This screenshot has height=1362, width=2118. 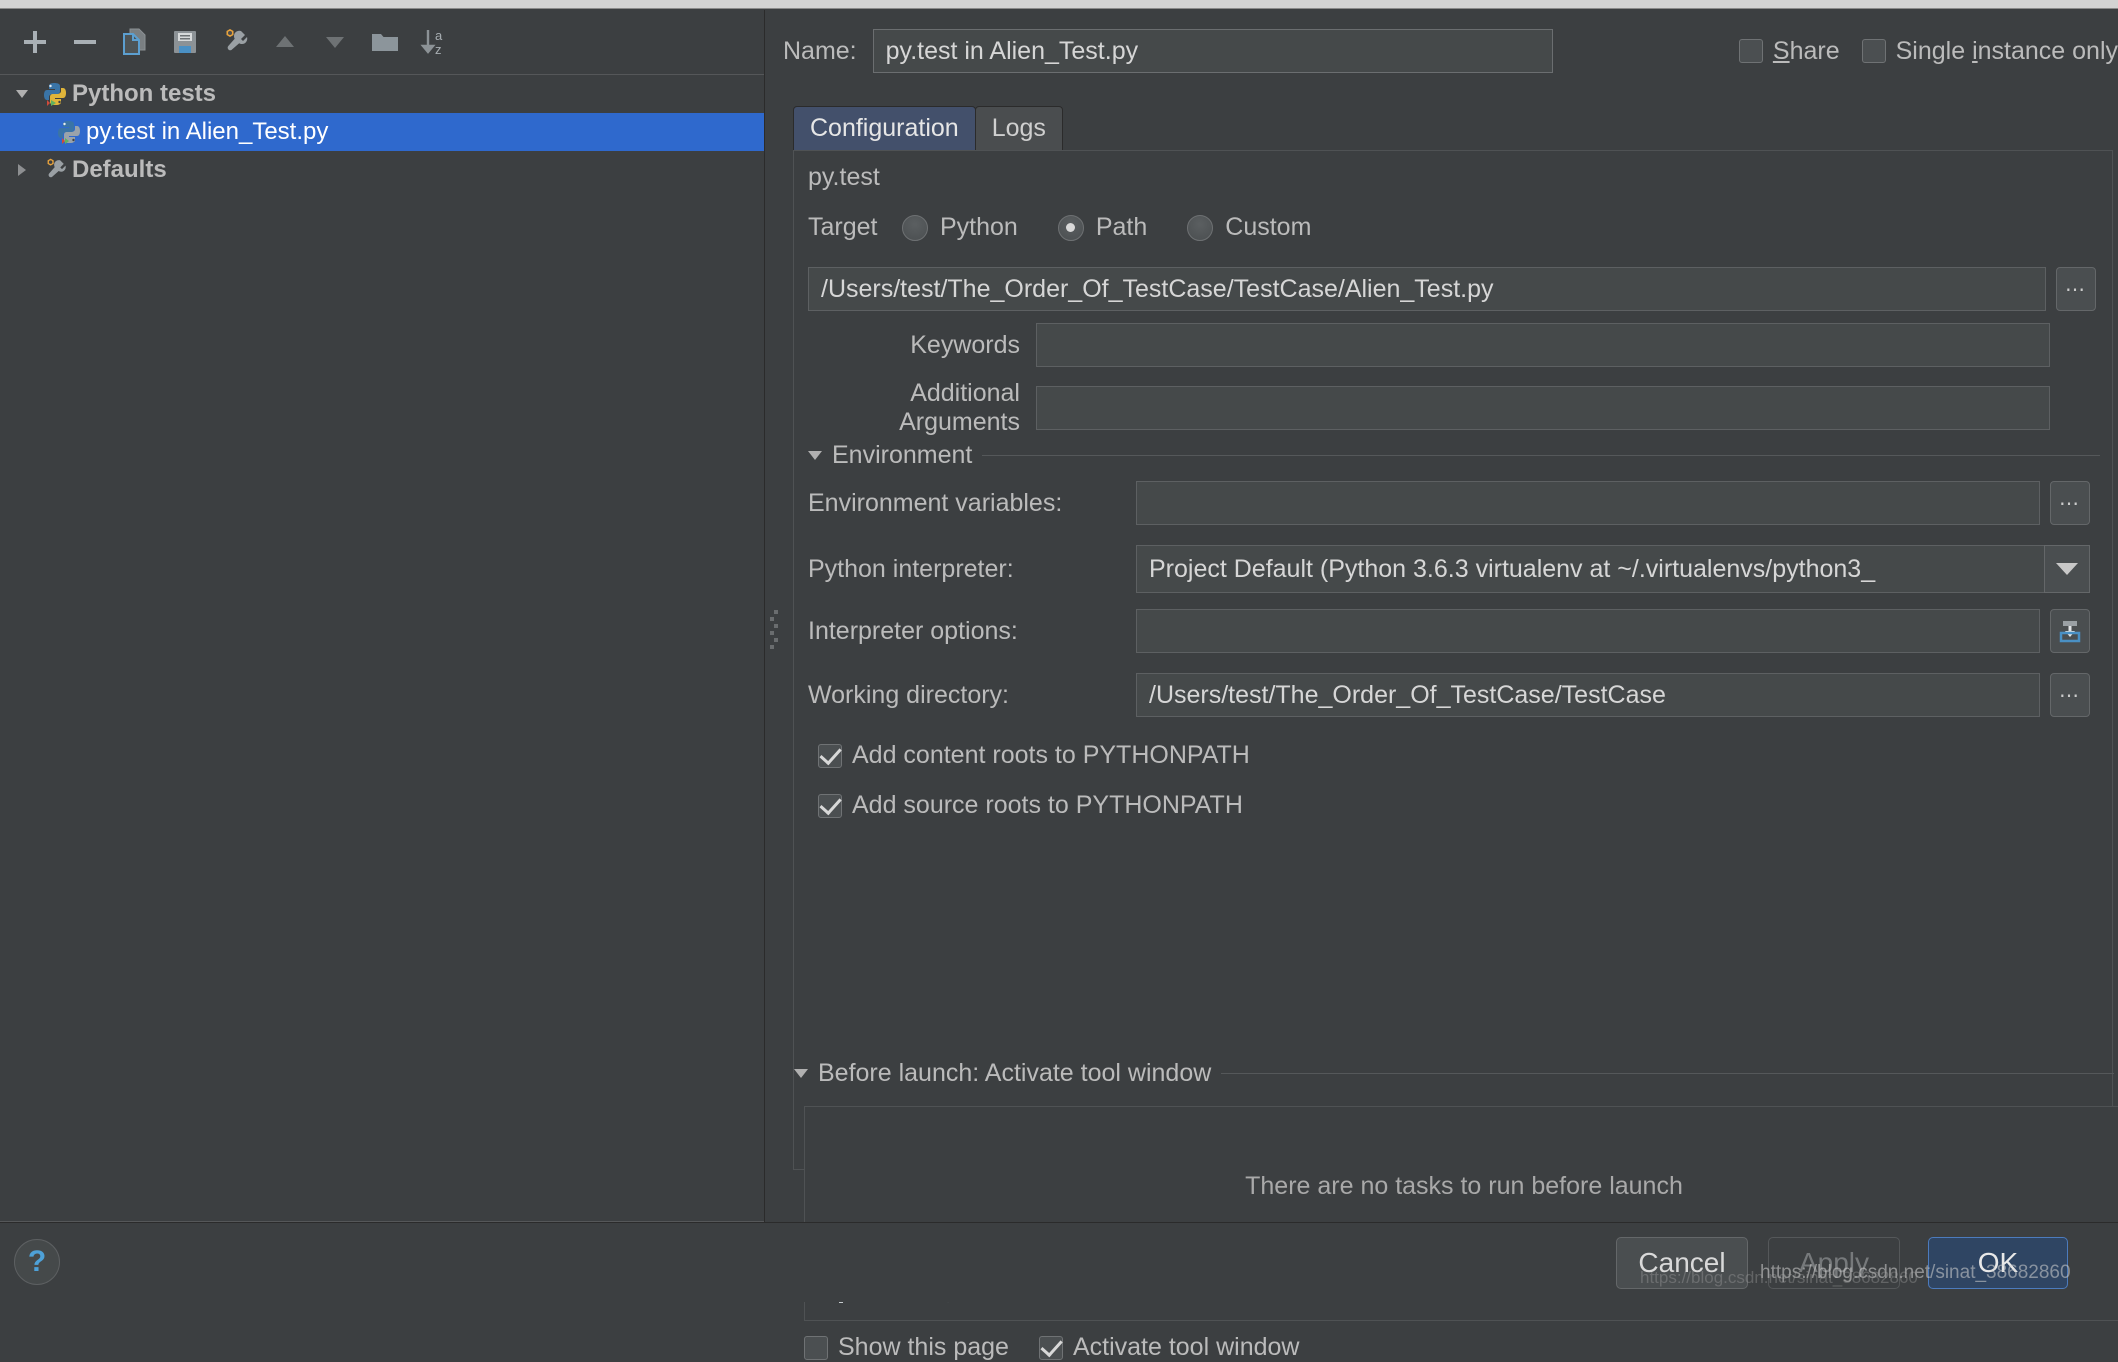 What do you see at coordinates (1051, 755) in the screenshot?
I see `add-content-roots-label: Add content roots to PYTHONPATH` at bounding box center [1051, 755].